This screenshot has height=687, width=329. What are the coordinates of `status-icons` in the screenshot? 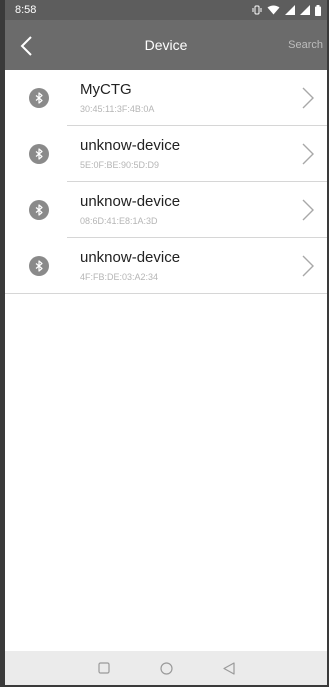 It's located at (286, 10).